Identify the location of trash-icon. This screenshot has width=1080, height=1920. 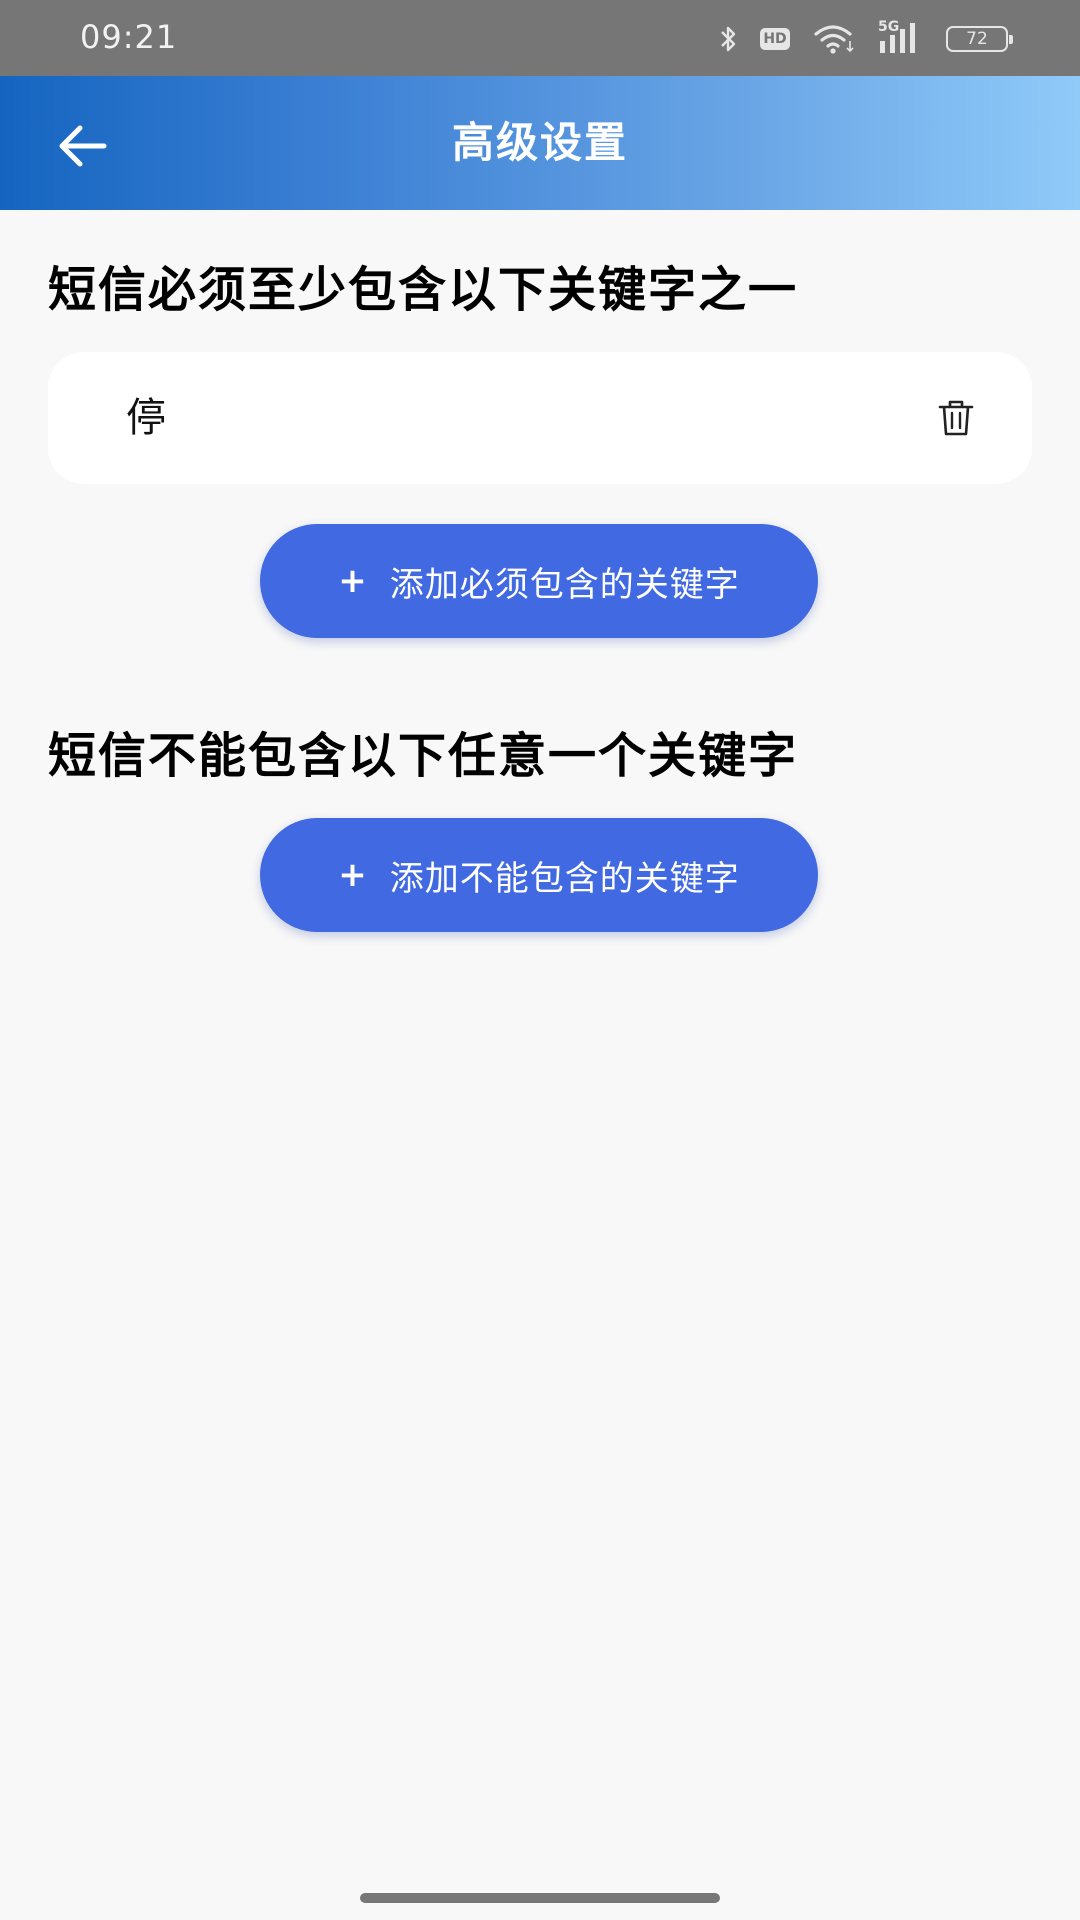
(956, 418).